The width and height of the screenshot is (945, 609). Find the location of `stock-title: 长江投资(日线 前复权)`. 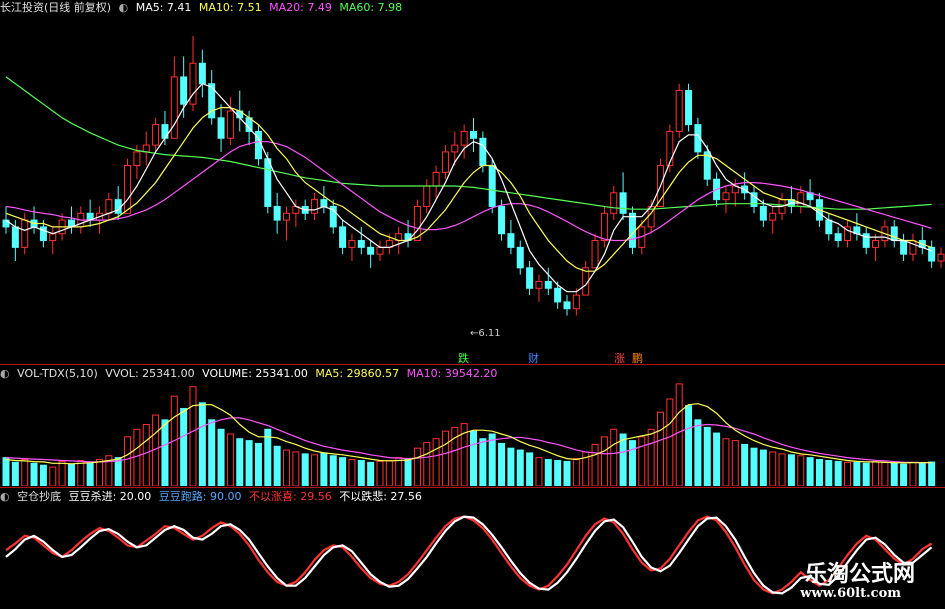

stock-title: 长江投资(日线 前复权) is located at coordinates (56, 7).